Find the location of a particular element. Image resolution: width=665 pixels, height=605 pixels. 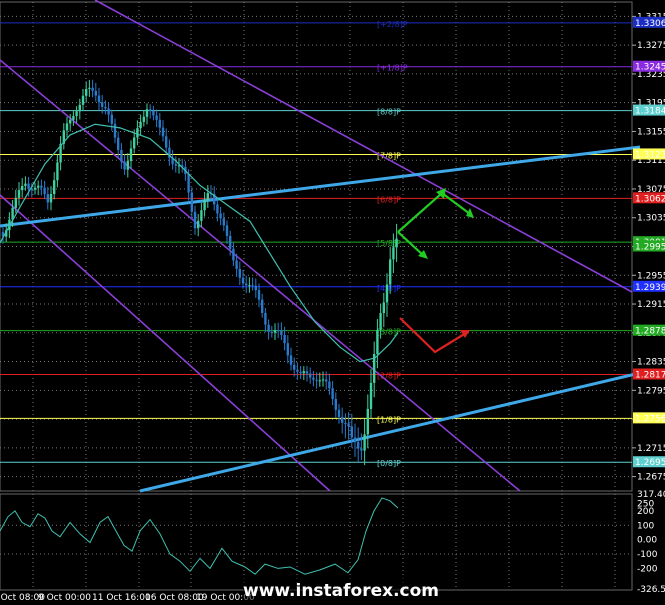

price-tag-label: 1.3245 is located at coordinates (650, 68).